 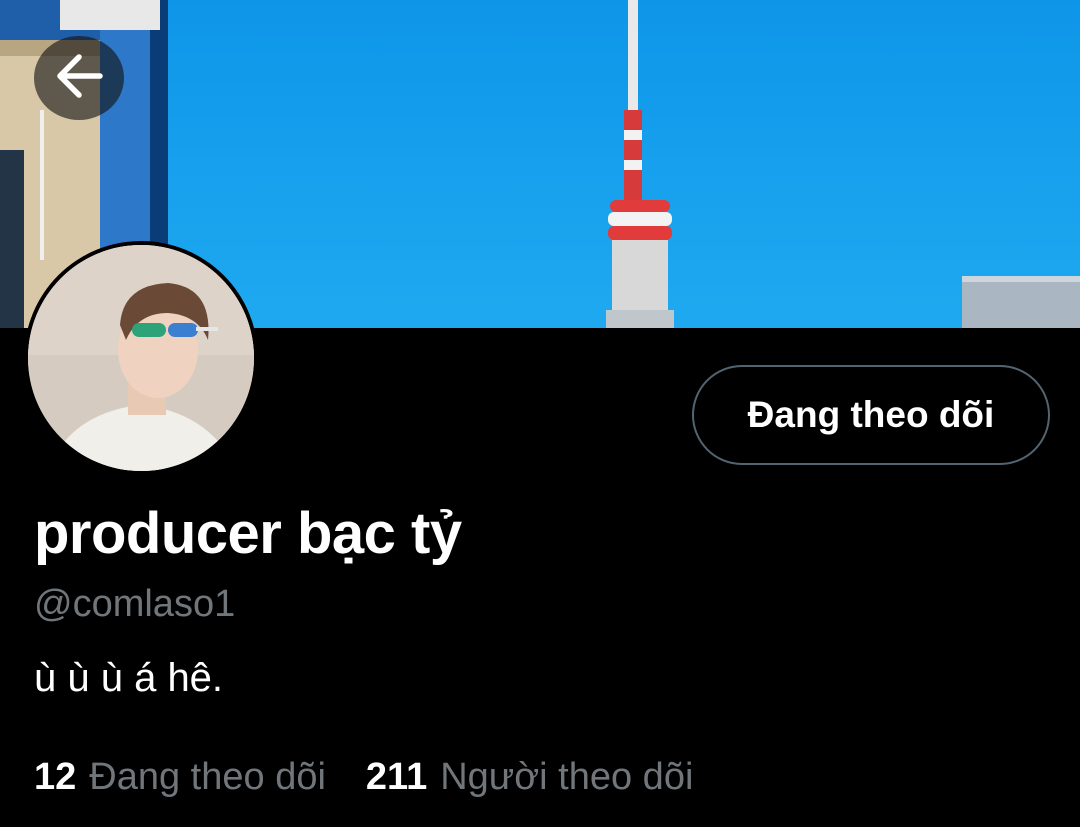 I want to click on followers-stat-link: 211 Người theo dõi, so click(x=529, y=777).